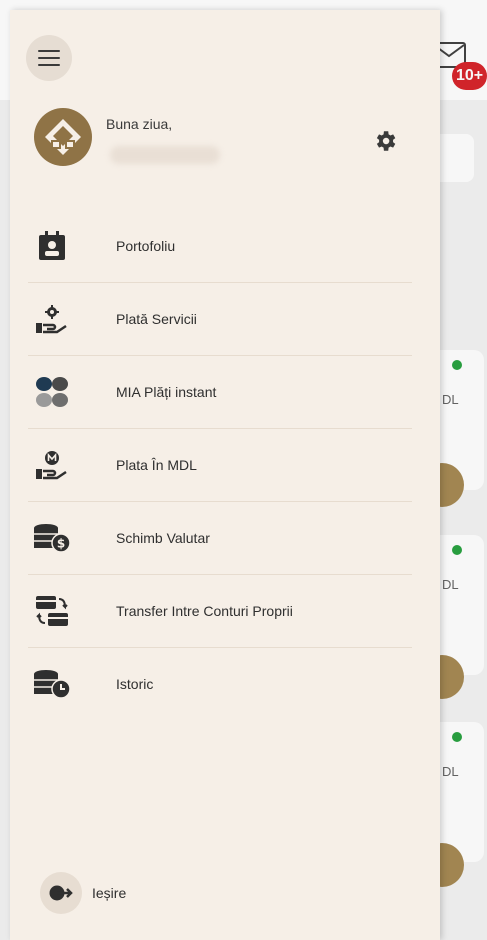 Image resolution: width=487 pixels, height=940 pixels. Describe the element at coordinates (165, 155) in the screenshot. I see `username-blurred` at that location.